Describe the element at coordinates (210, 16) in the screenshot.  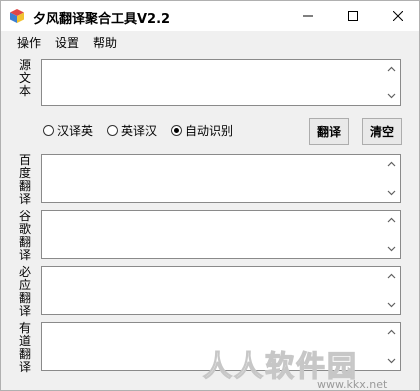
I see `title-bar: 夕风翻译聚合工具V2.2` at that location.